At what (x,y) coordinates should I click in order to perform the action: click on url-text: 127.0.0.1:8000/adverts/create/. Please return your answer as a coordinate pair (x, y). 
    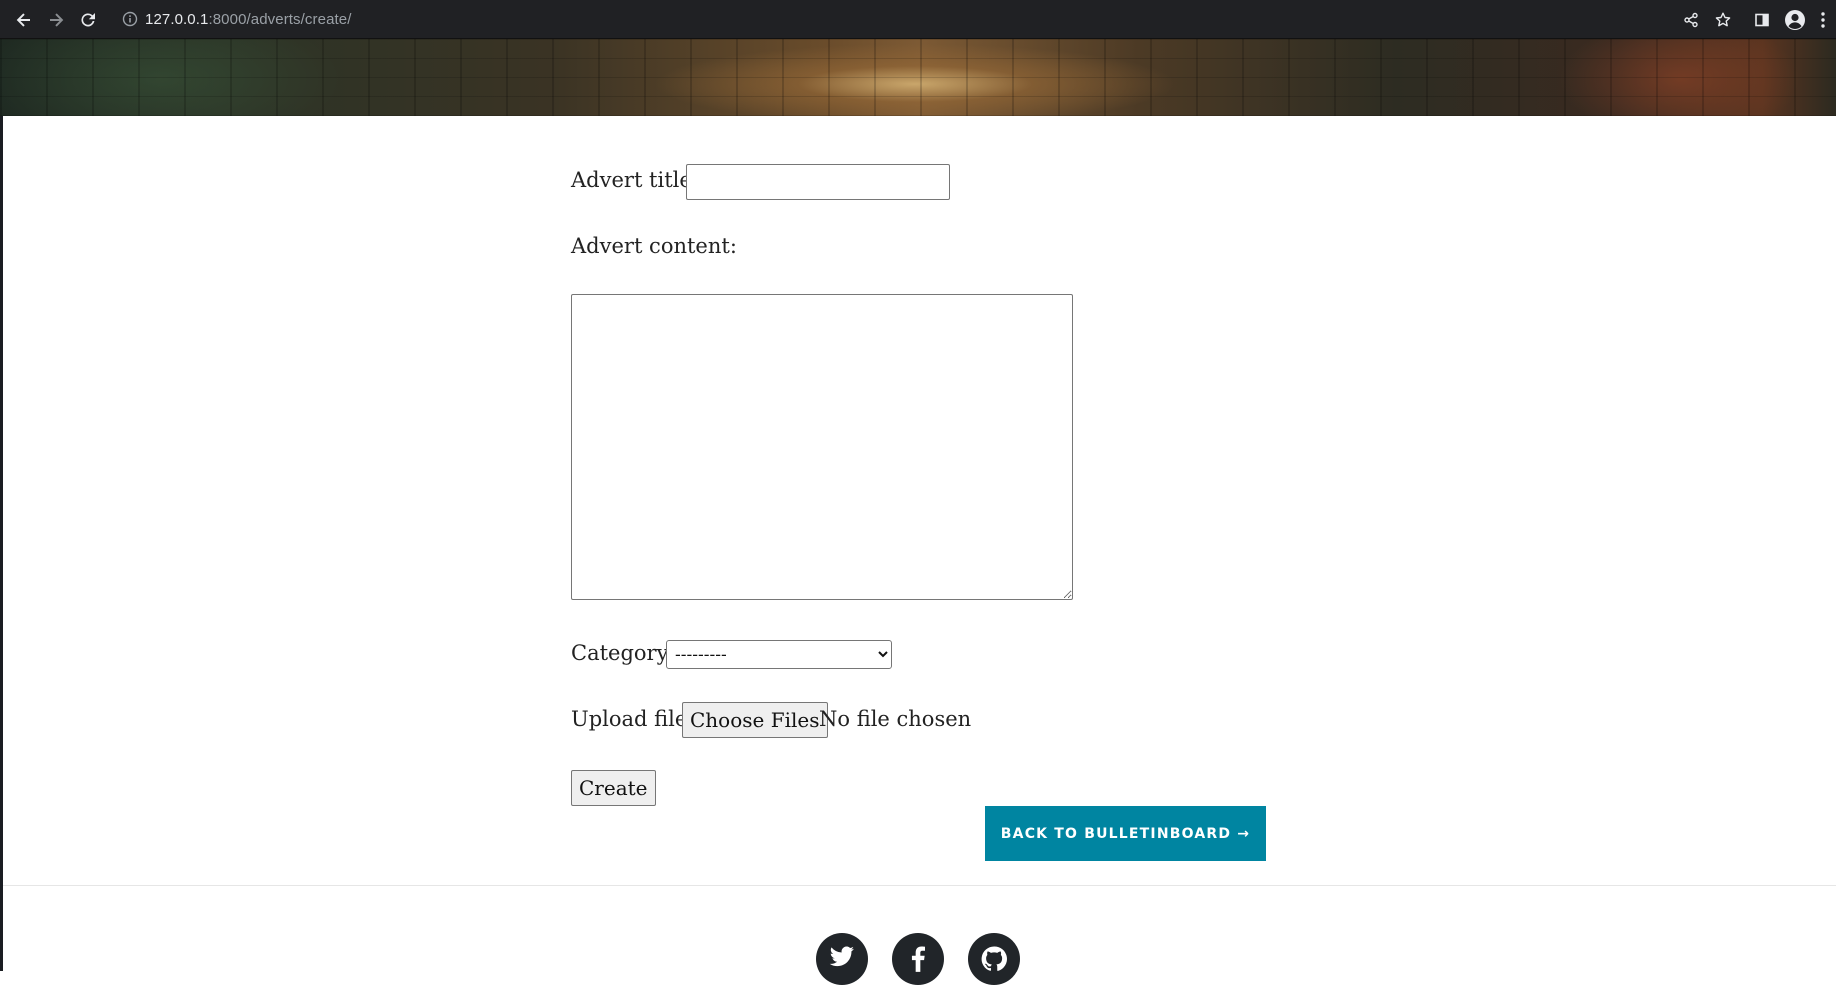
    Looking at the image, I should click on (248, 19).